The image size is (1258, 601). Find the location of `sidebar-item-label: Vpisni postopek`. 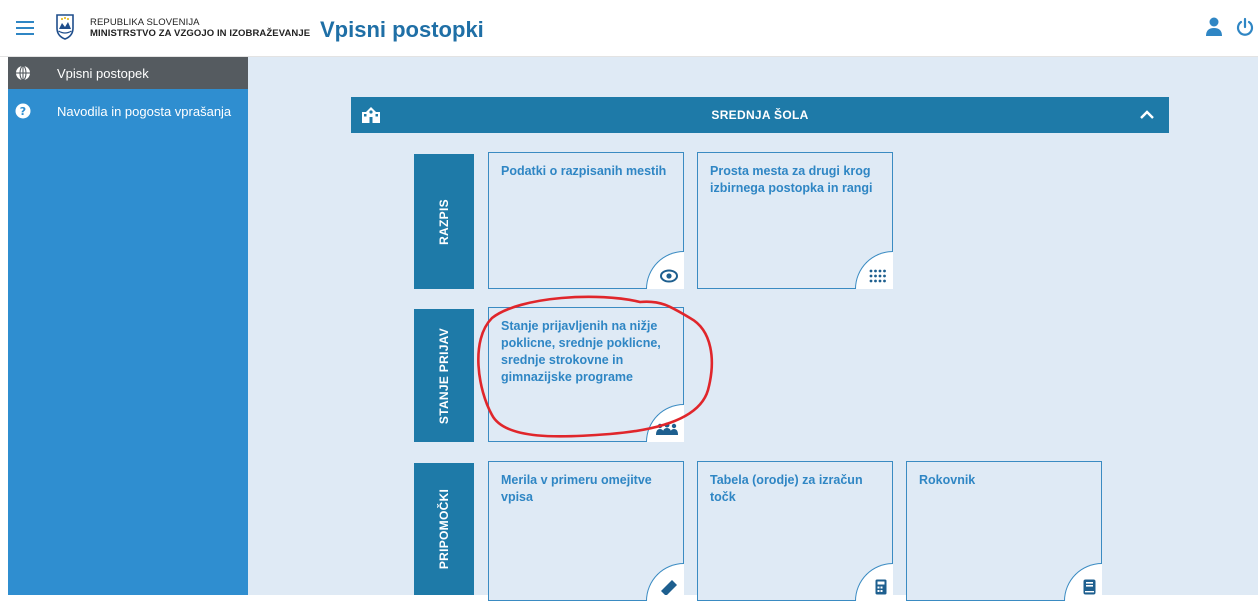

sidebar-item-label: Vpisni postopek is located at coordinates (103, 73).